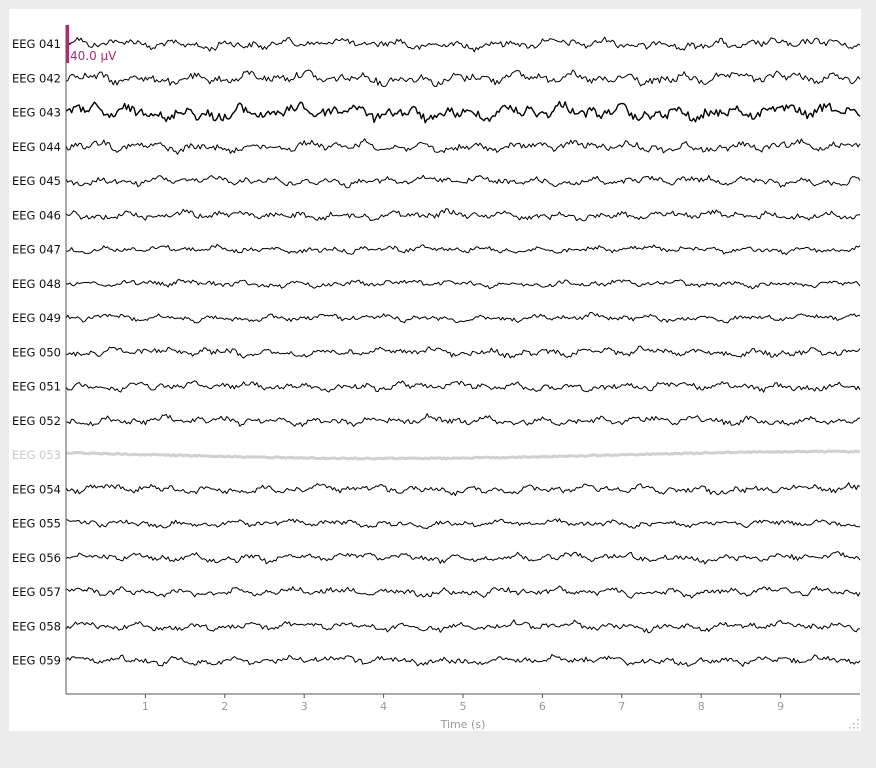 The height and width of the screenshot is (768, 876). What do you see at coordinates (701, 706) in the screenshot?
I see `x-tick-label: 8` at bounding box center [701, 706].